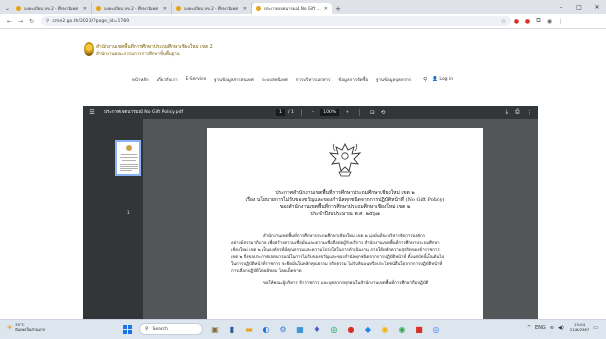 The height and width of the screenshot is (339, 606). I want to click on doc-paragraph-line: การเลือกปฏิบัติโดยมิชอบ โดยเด็ดขาด, so click(266, 271).